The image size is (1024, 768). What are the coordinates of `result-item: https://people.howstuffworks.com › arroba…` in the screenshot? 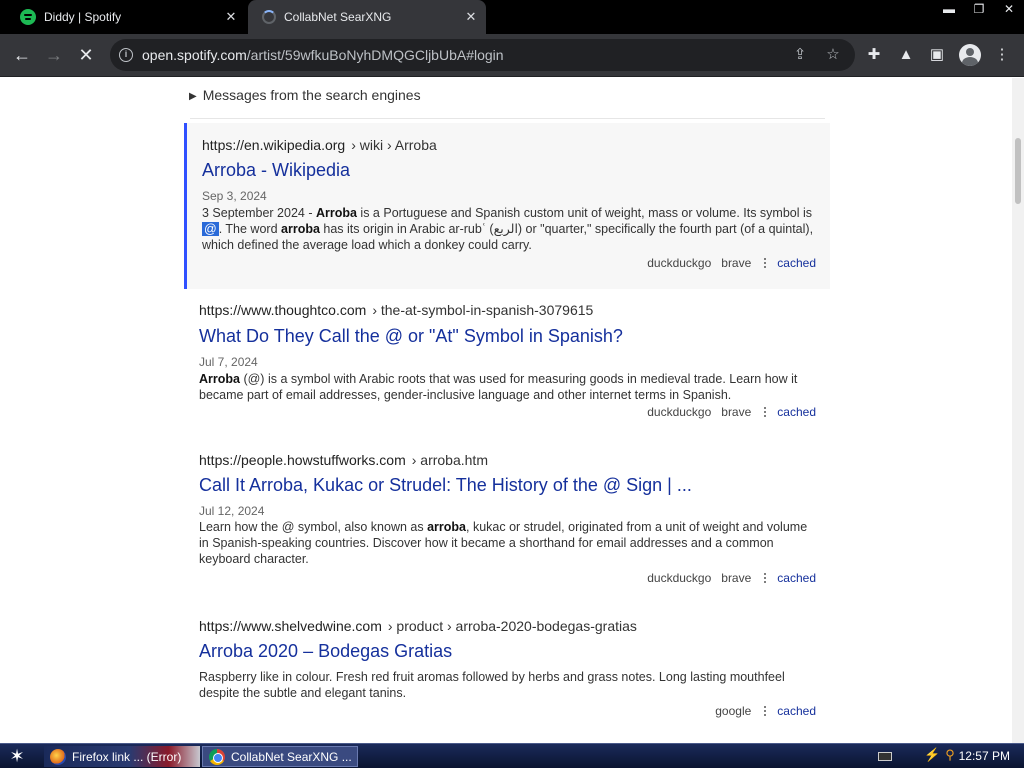 It's located at (507, 517).